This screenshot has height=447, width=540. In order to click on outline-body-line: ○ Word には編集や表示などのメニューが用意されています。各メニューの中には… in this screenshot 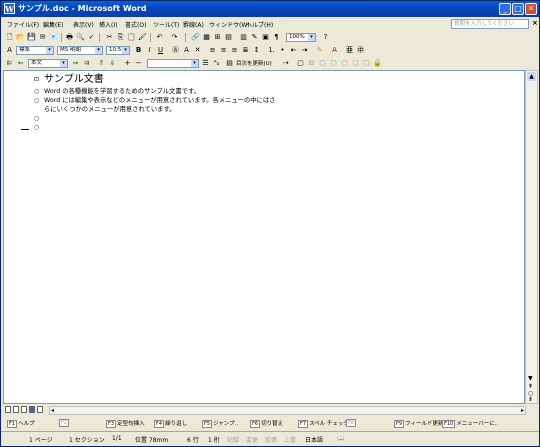, I will do `click(274, 100)`.